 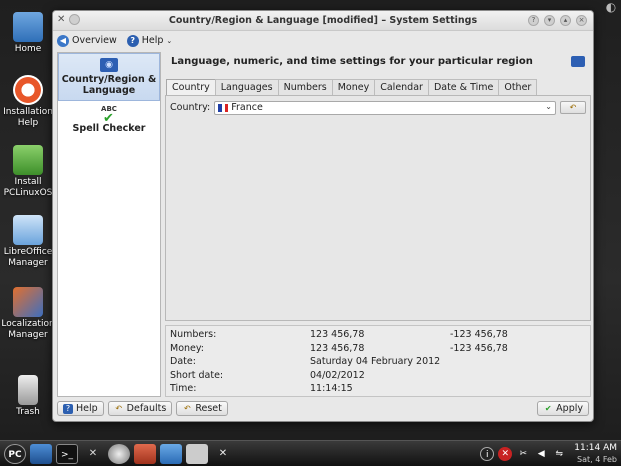 I want to click on button-bar: ? Help ↶ Defaults ↶ Reset ✔ Apply, so click(x=323, y=410).